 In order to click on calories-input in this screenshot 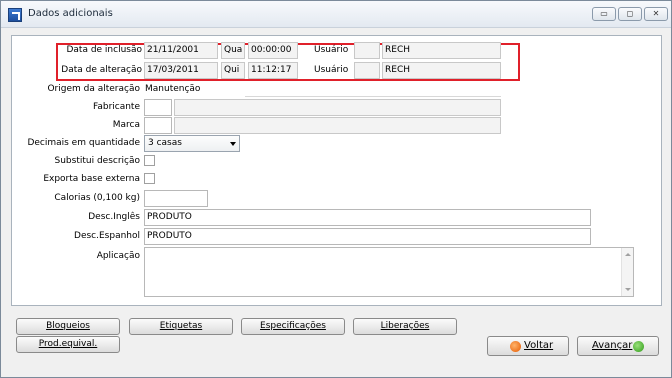, I will do `click(176, 198)`.